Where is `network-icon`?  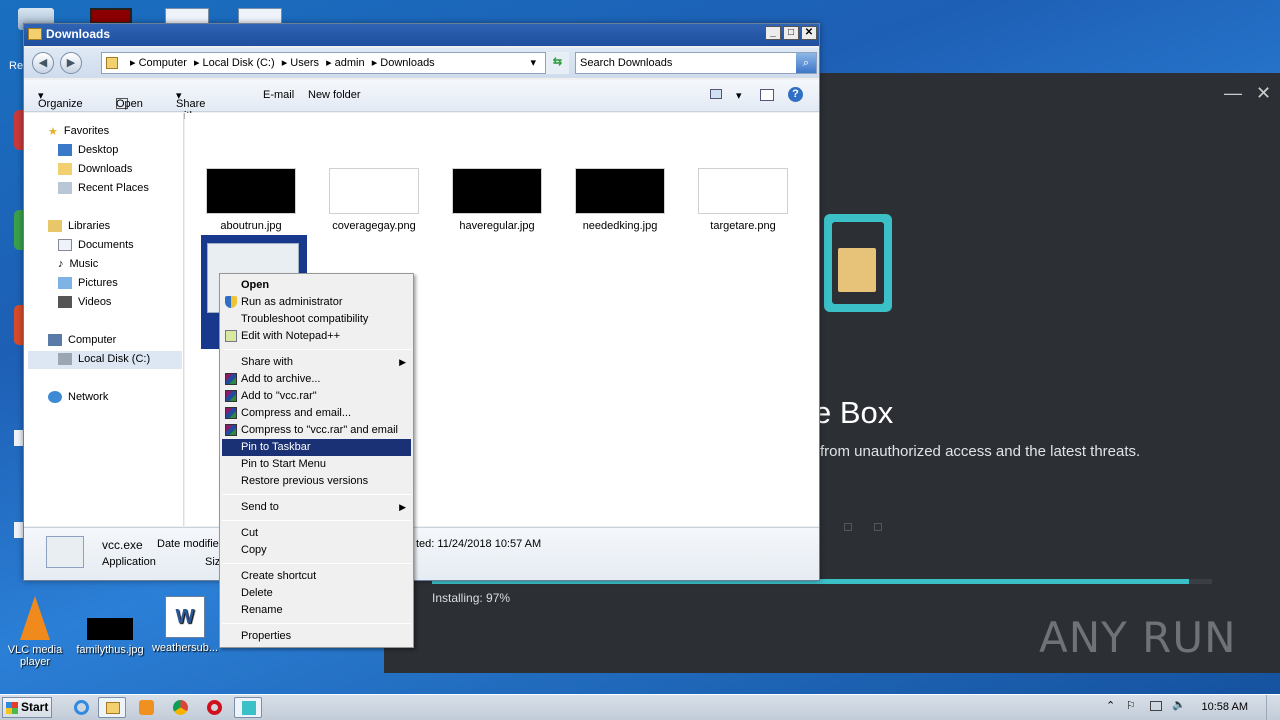
network-icon is located at coordinates (1156, 706).